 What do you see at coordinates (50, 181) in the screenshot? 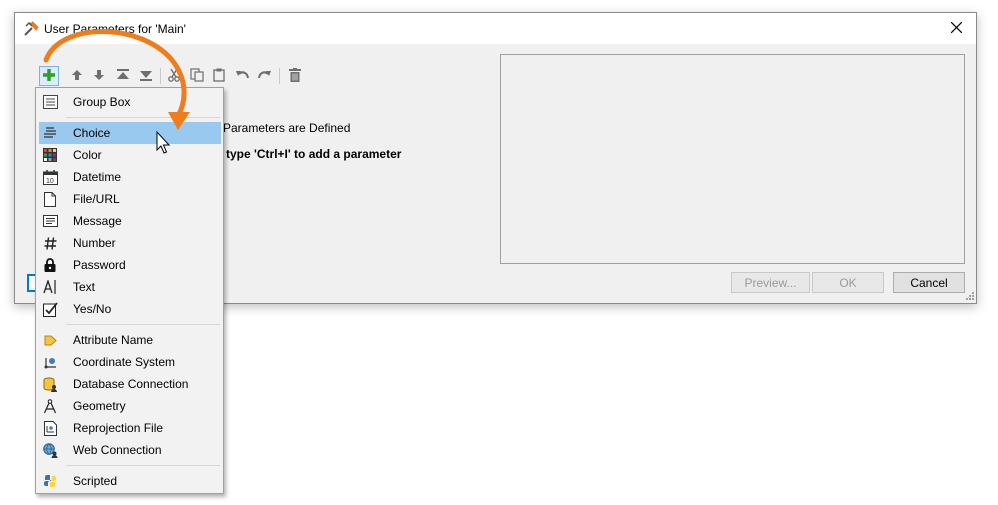
I see `svg-text: 10` at bounding box center [50, 181].